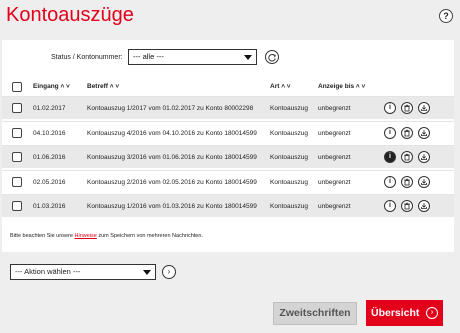 This screenshot has height=333, width=460. Describe the element at coordinates (395, 313) in the screenshot. I see `uebersicht-label: Übersicht` at that location.